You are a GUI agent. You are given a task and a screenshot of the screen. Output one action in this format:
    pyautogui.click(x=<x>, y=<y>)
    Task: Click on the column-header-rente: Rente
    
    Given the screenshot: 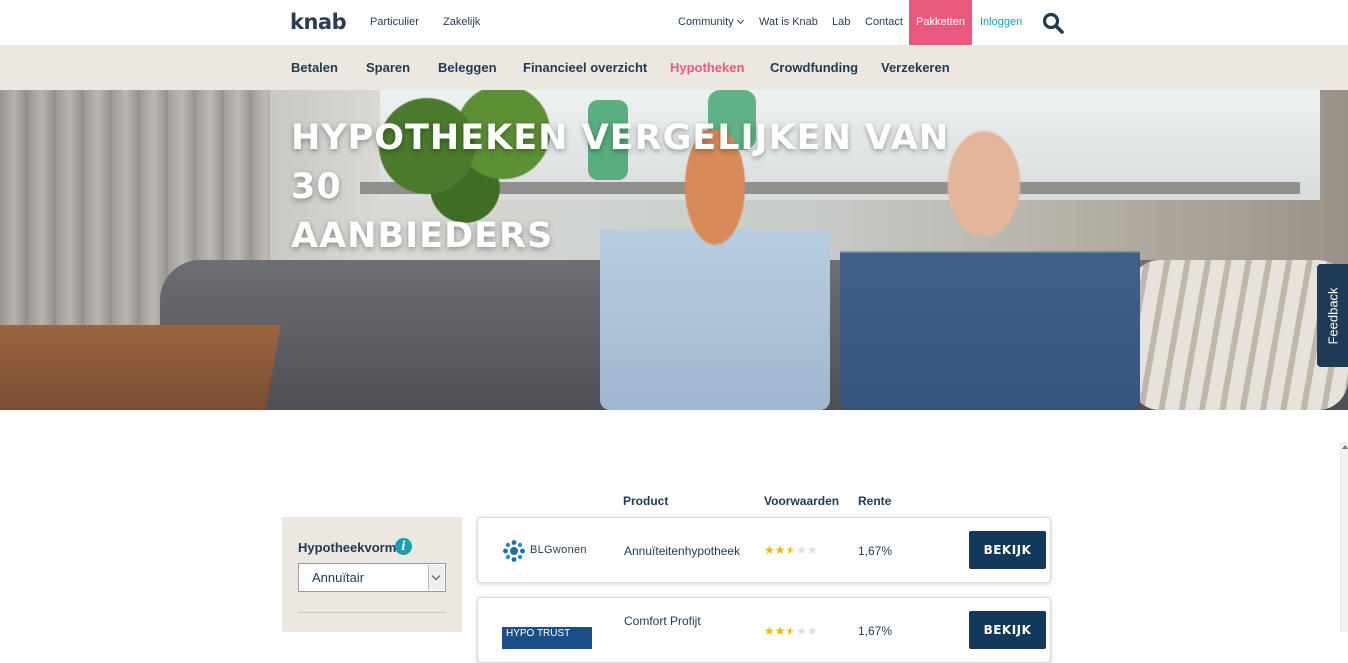 What is the action you would take?
    pyautogui.click(x=875, y=501)
    